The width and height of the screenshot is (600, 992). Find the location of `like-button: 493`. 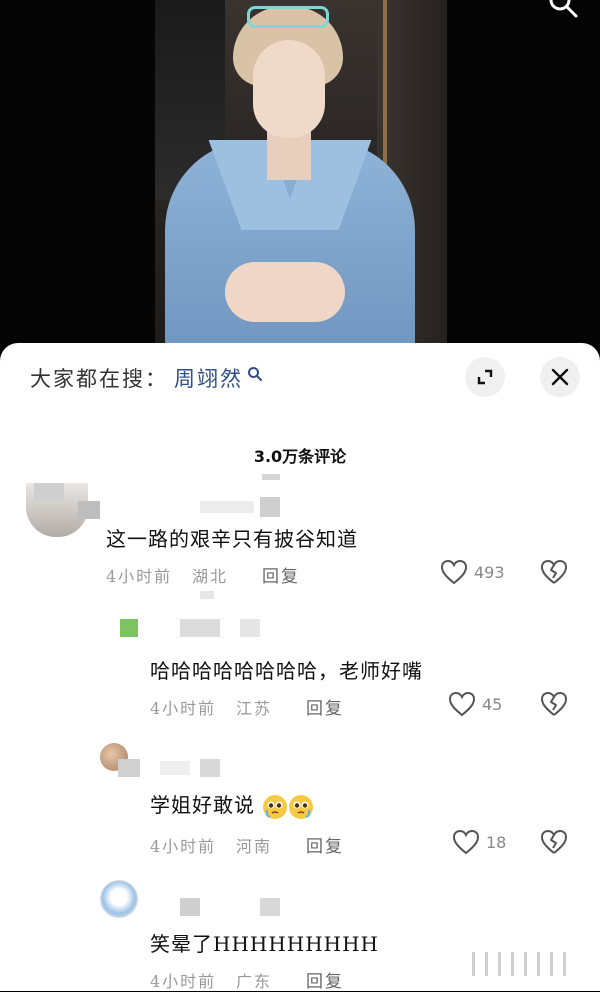

like-button: 493 is located at coordinates (472, 572).